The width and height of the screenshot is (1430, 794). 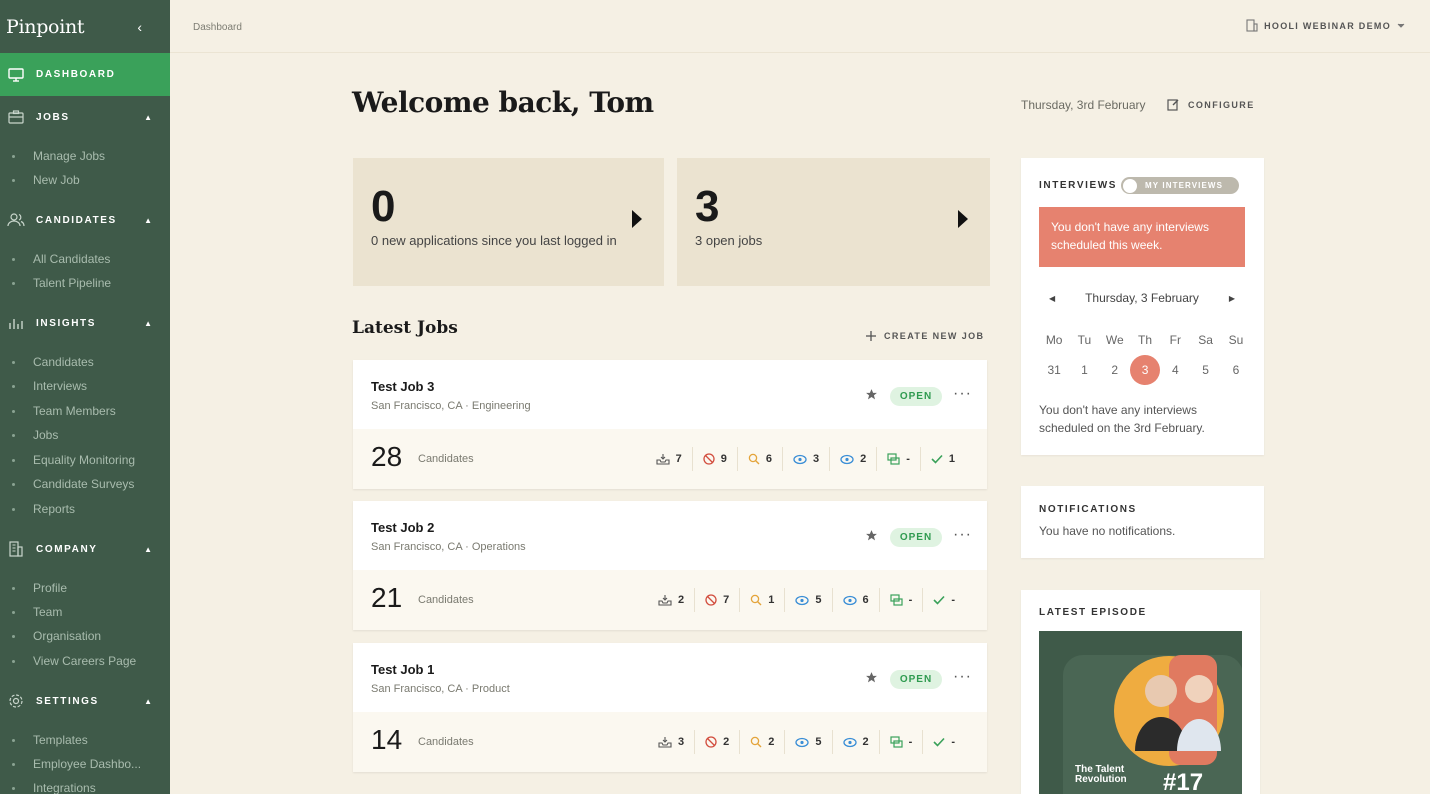 I want to click on configure-button: CONFIGURE, so click(x=1211, y=104).